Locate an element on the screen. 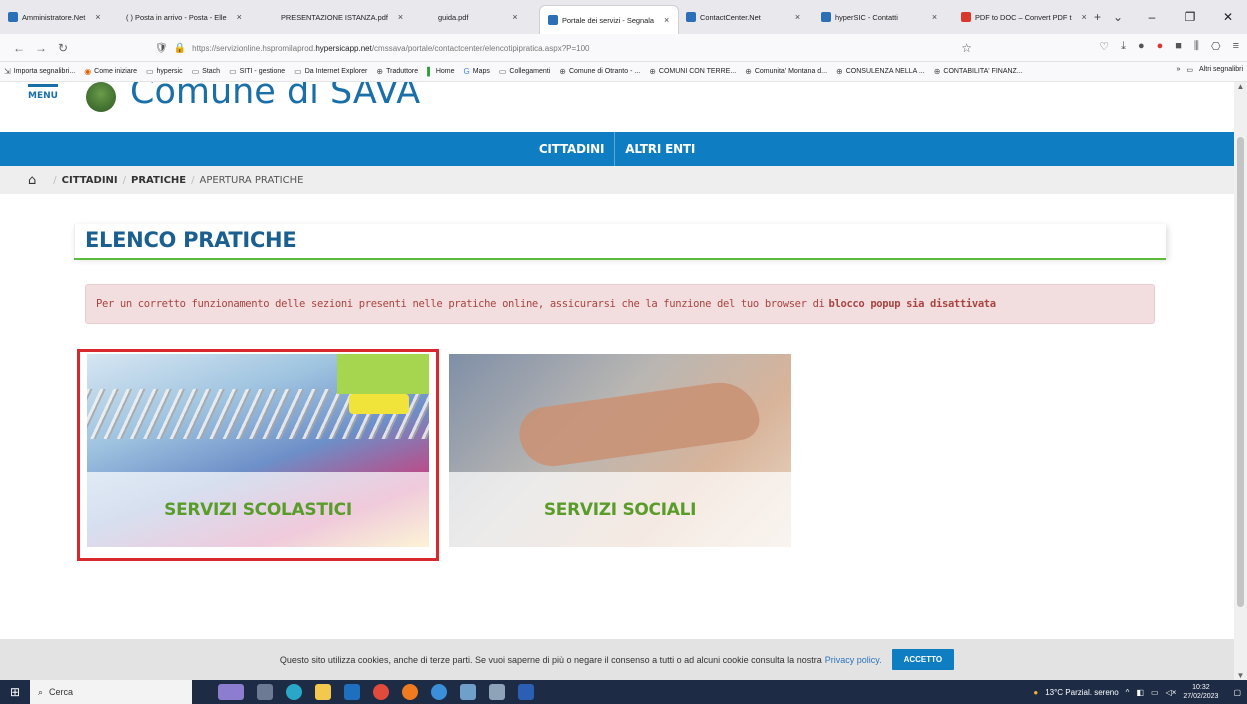 This screenshot has width=1247, height=704. maximize-icon: ❐ is located at coordinates (1190, 17).